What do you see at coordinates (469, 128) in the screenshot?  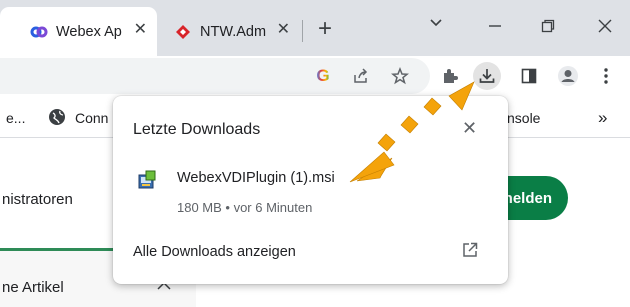 I see `close-icon: ✕` at bounding box center [469, 128].